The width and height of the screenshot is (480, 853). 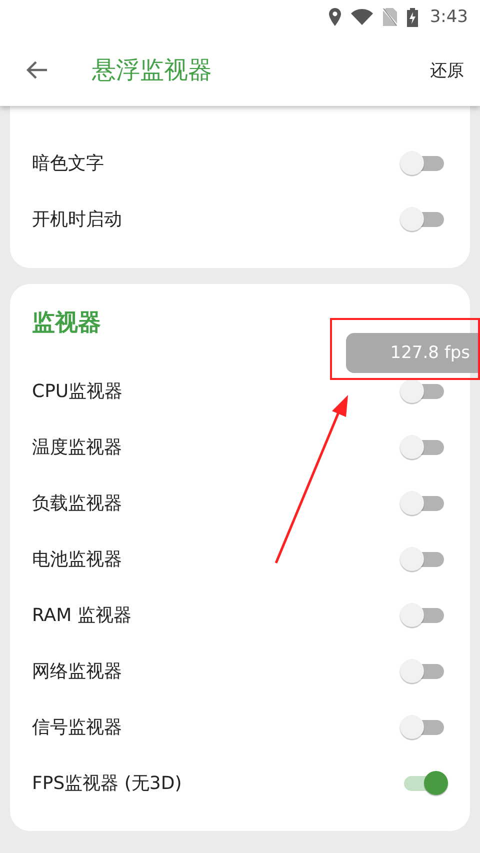 I want to click on wifi-icon, so click(x=361, y=17).